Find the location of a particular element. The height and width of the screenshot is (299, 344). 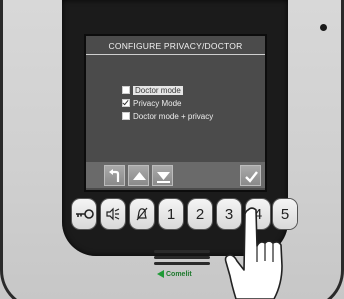

number-key-2: 2 is located at coordinates (200, 214).